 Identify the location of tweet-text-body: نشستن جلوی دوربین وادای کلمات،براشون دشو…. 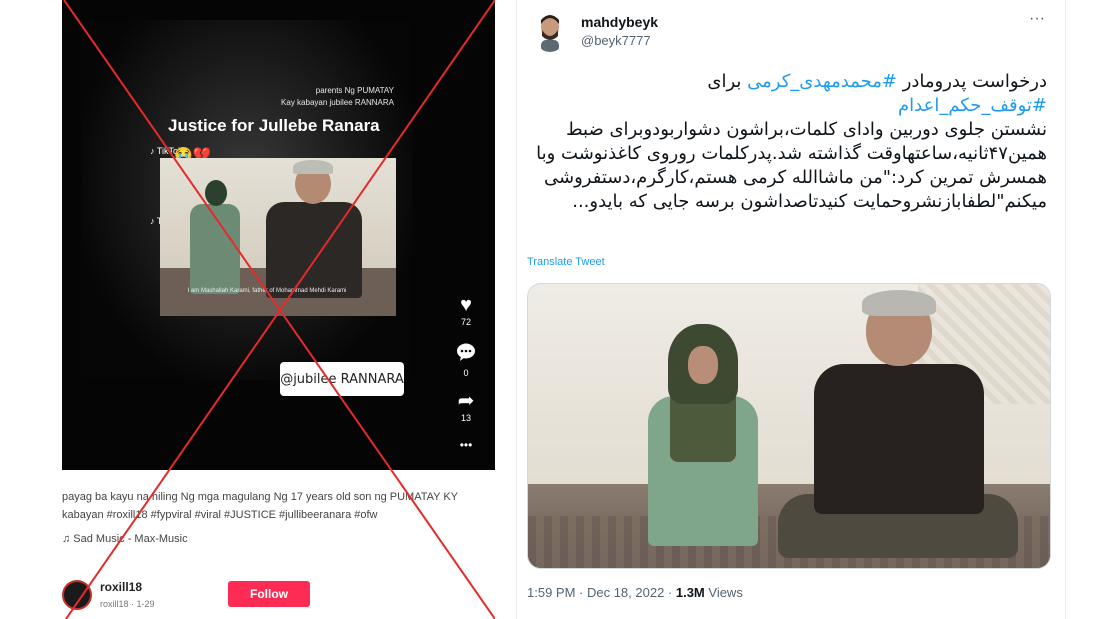
(791, 165).